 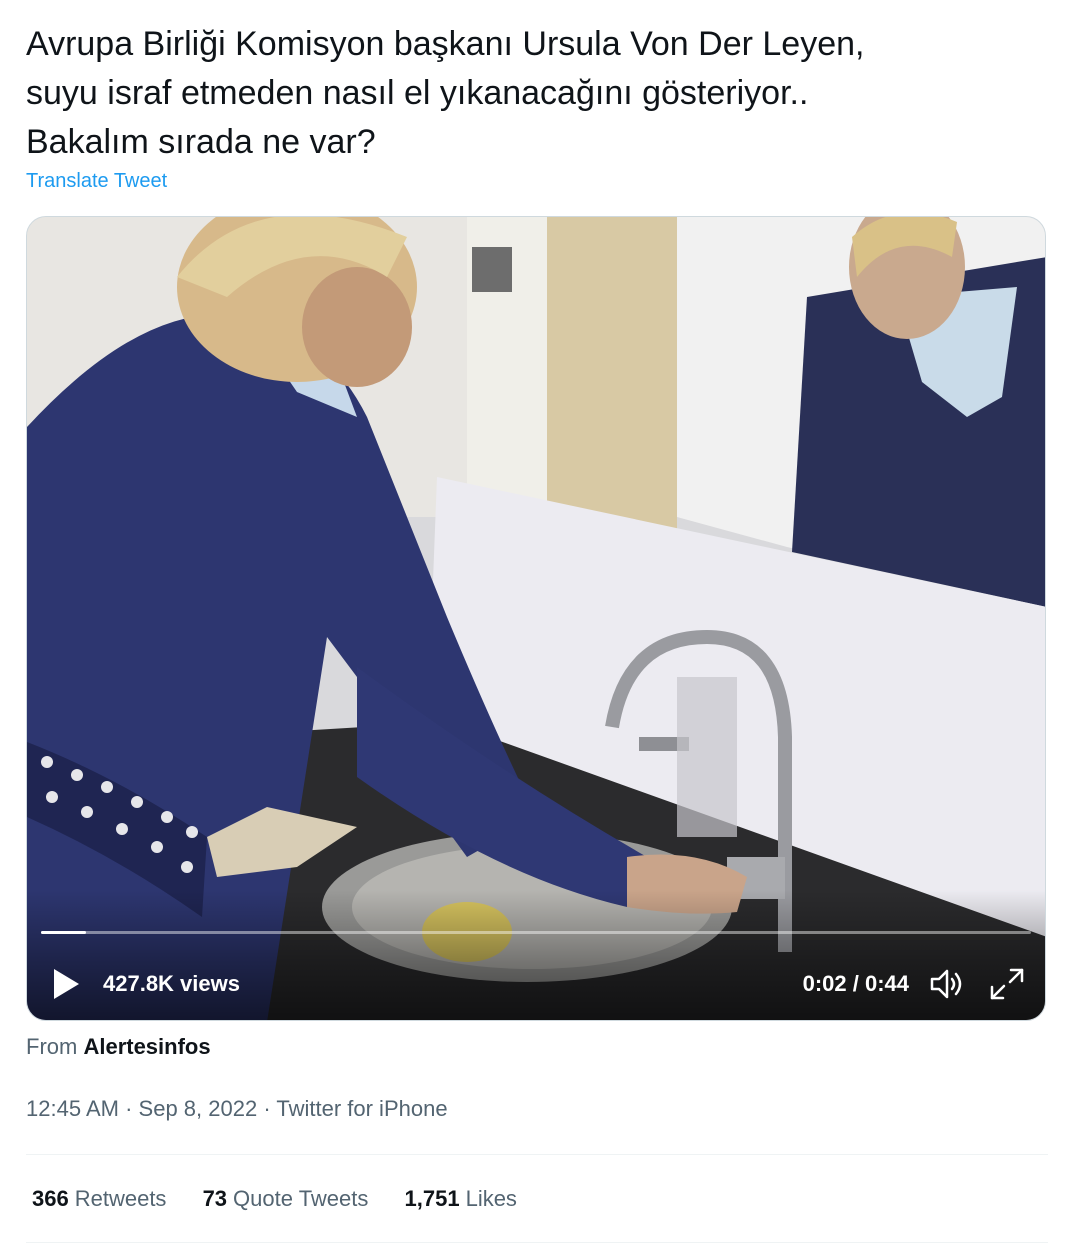 I want to click on tweet-client: Twitter for iPhone, so click(x=361, y=1108).